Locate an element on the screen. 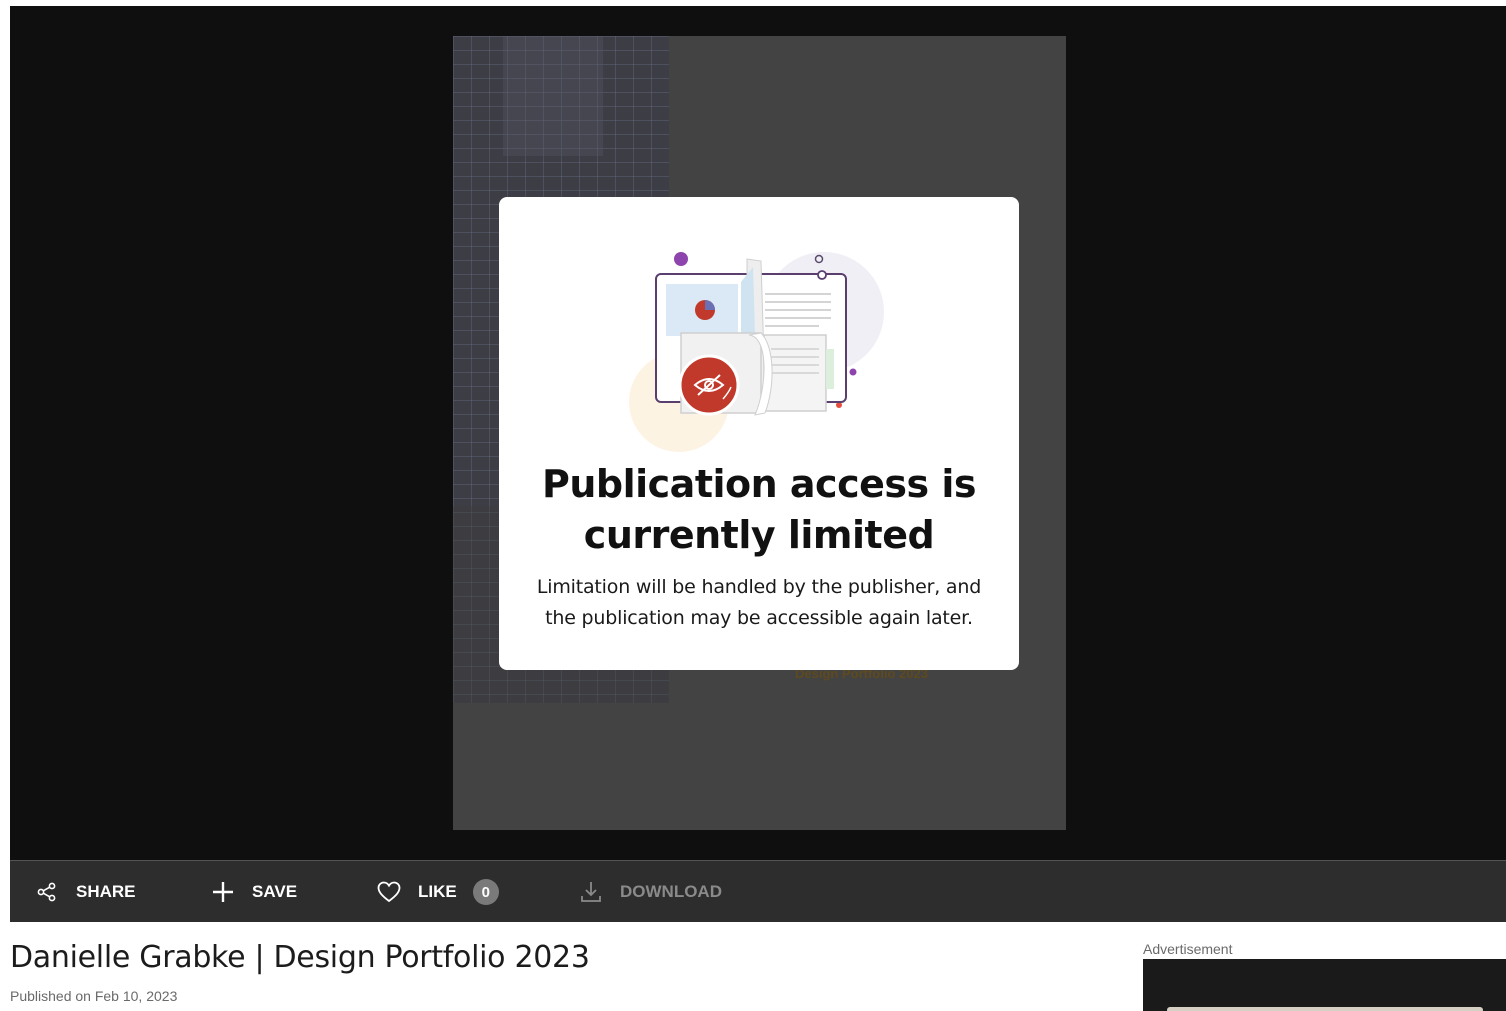 This screenshot has width=1506, height=1011. like-button: LIKE 0 is located at coordinates (437, 892).